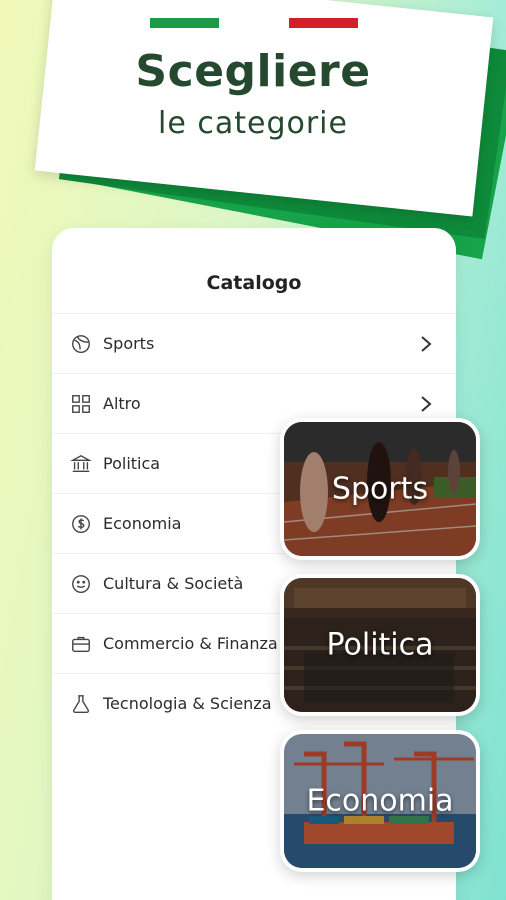 The image size is (506, 900). Describe the element at coordinates (253, 123) in the screenshot. I see `header-subtitle: le categorie` at that location.